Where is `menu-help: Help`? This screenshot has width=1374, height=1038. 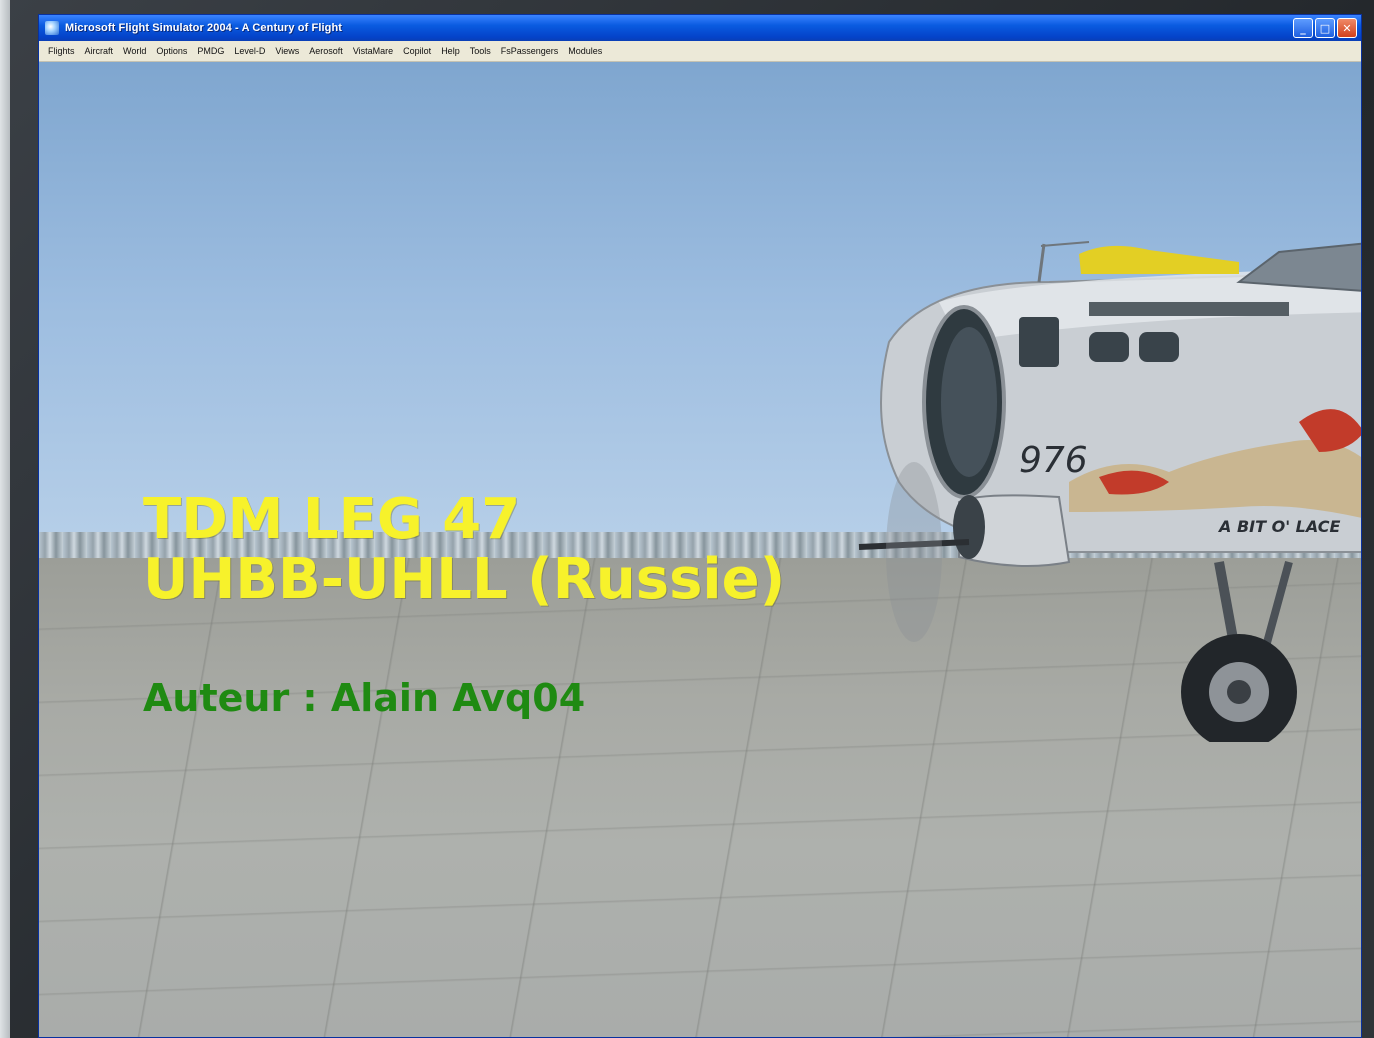 menu-help: Help is located at coordinates (450, 51).